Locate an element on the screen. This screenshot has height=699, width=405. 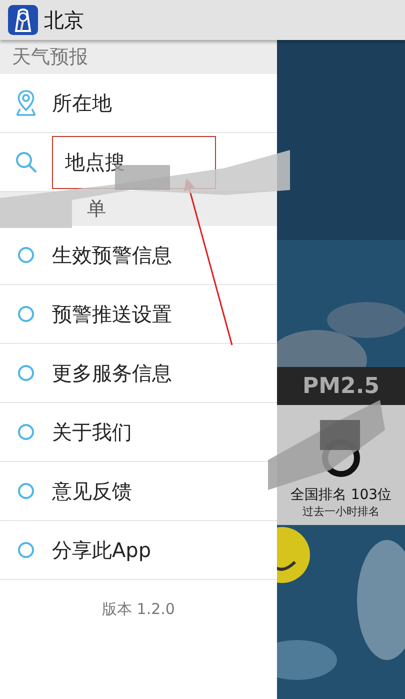
location-pin-icon is located at coordinates (26, 103).